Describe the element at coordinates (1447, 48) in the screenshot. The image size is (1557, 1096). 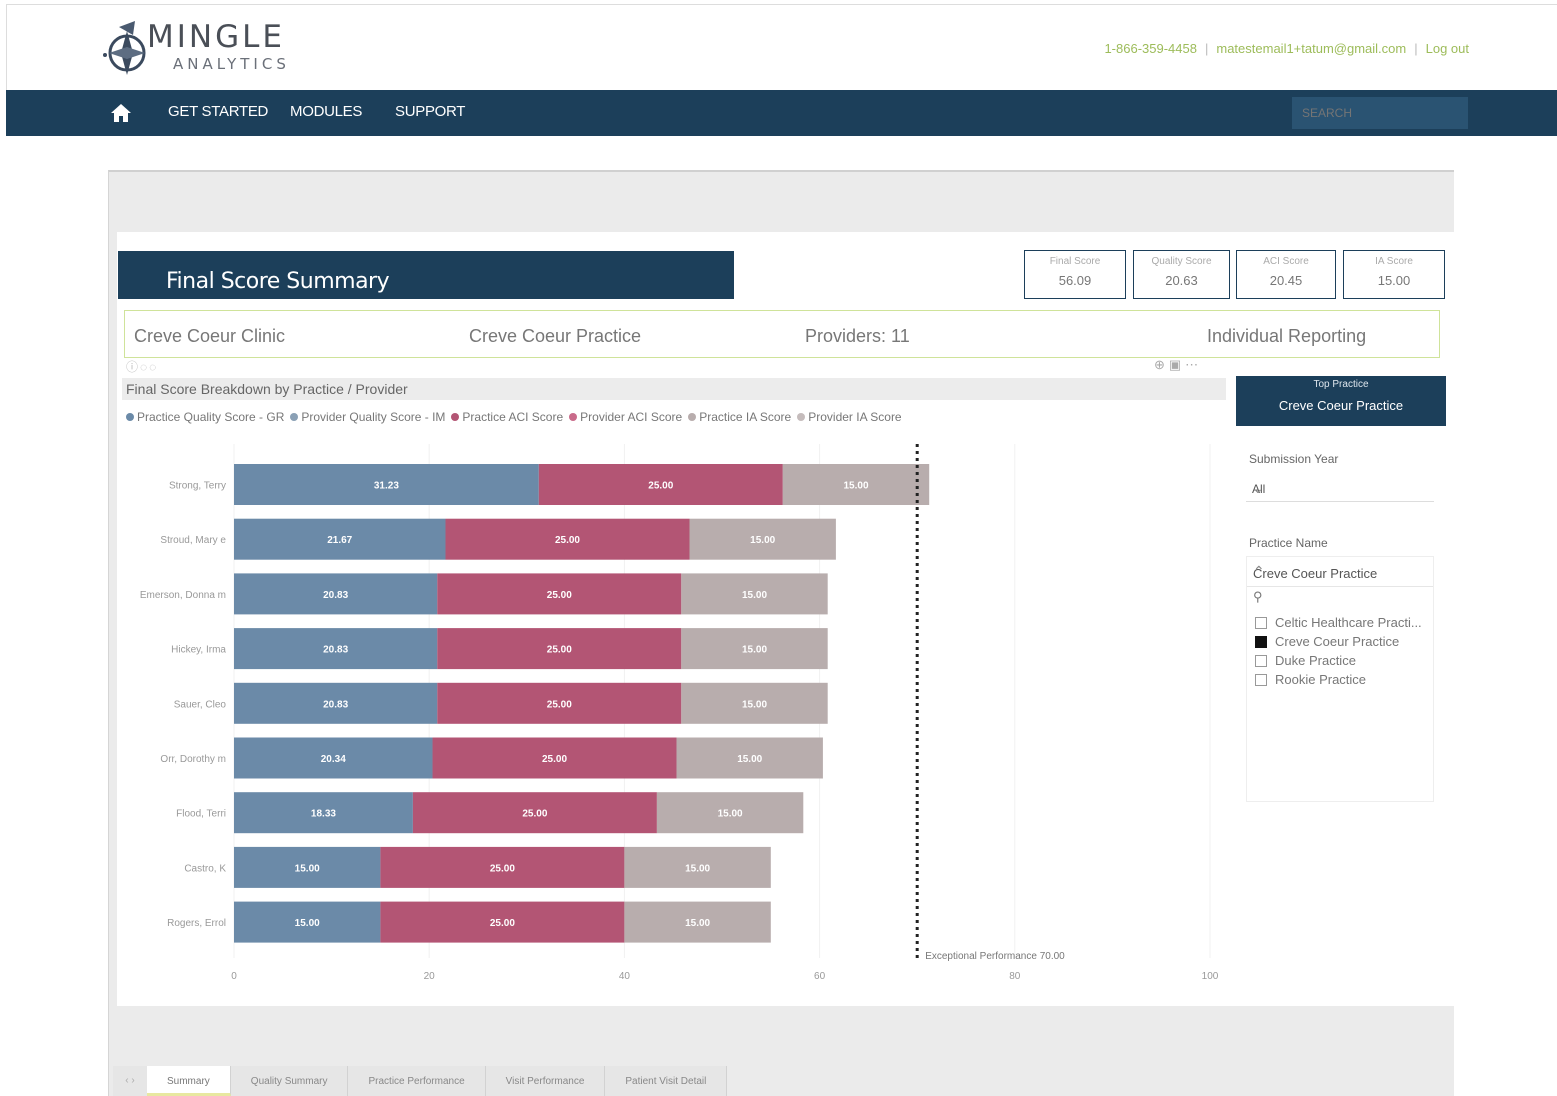
I see `logout-link: Log out` at that location.